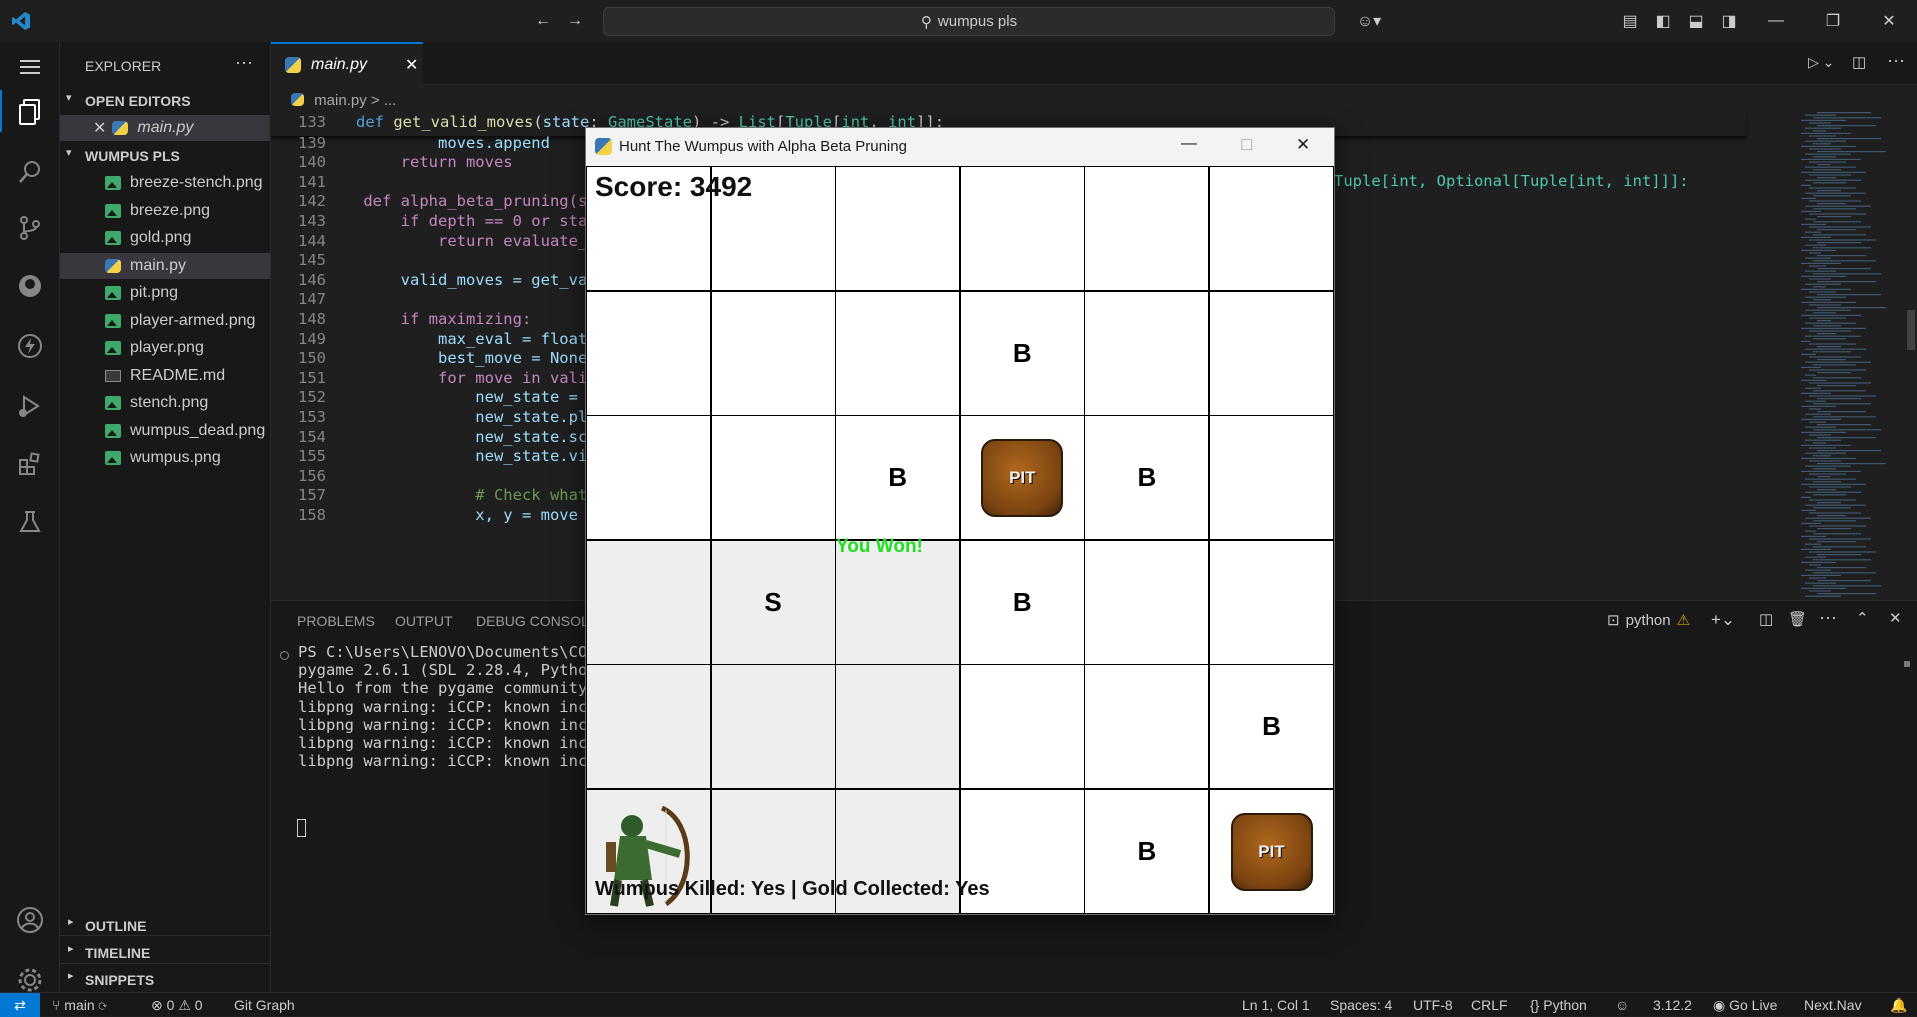  I want to click on new-terminal-icon: +⌄, so click(1723, 620).